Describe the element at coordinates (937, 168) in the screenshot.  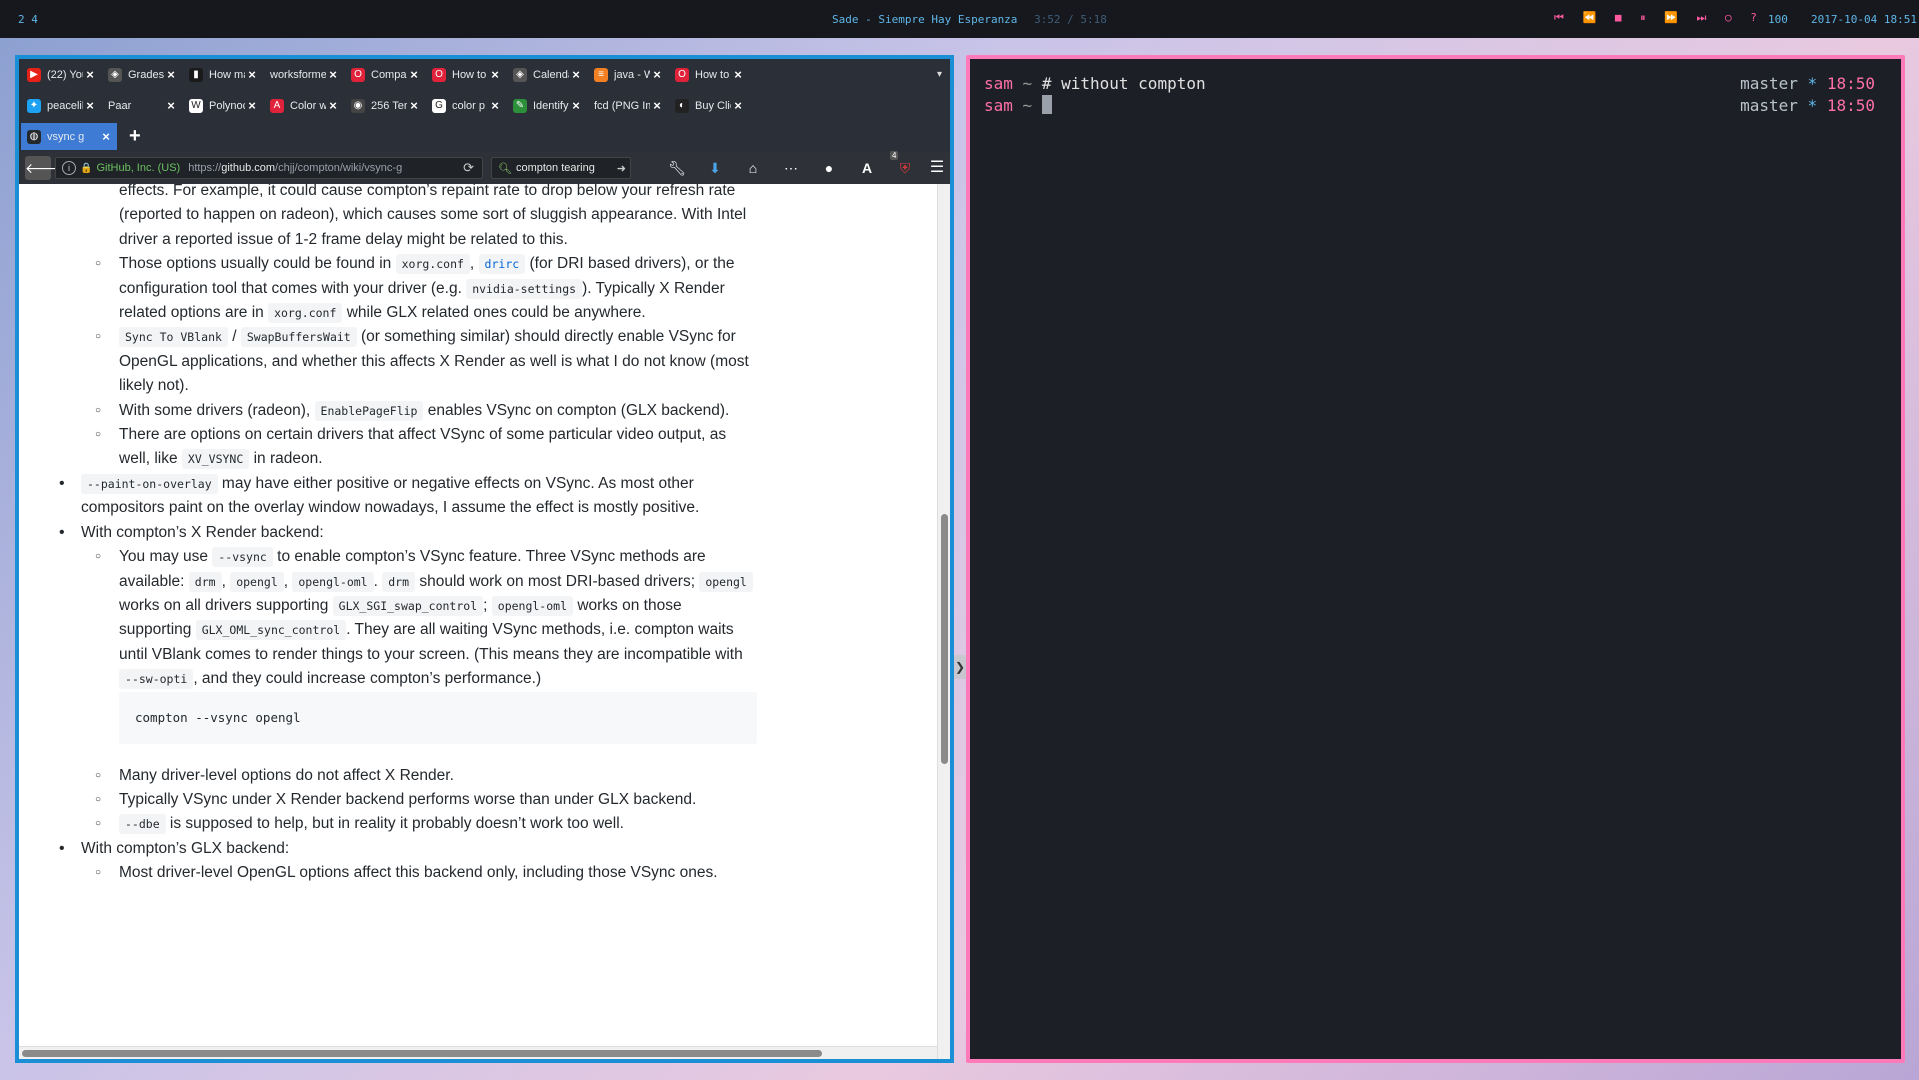
I see `hamburger-menu-icon: ☰` at that location.